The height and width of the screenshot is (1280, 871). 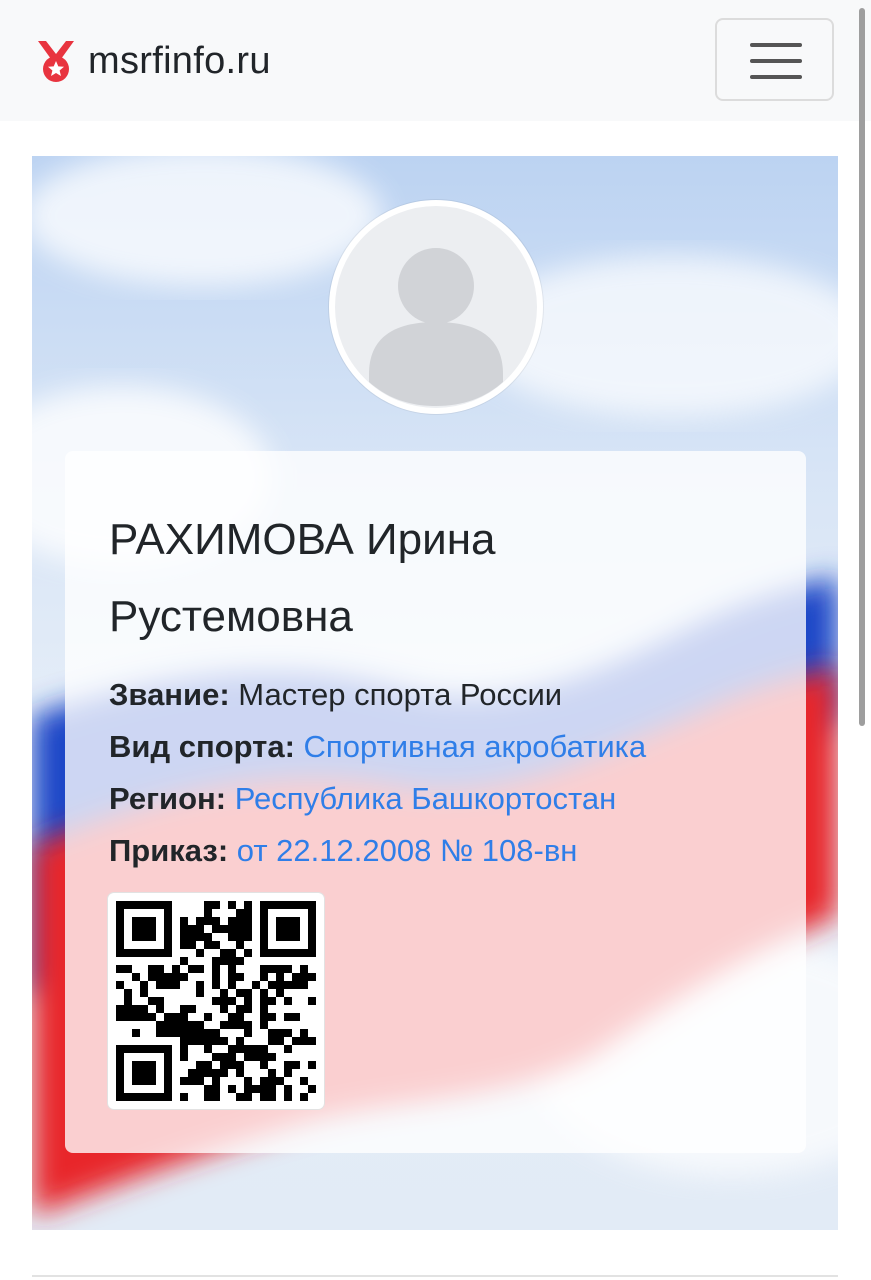 I want to click on section-divider, so click(x=435, y=1276).